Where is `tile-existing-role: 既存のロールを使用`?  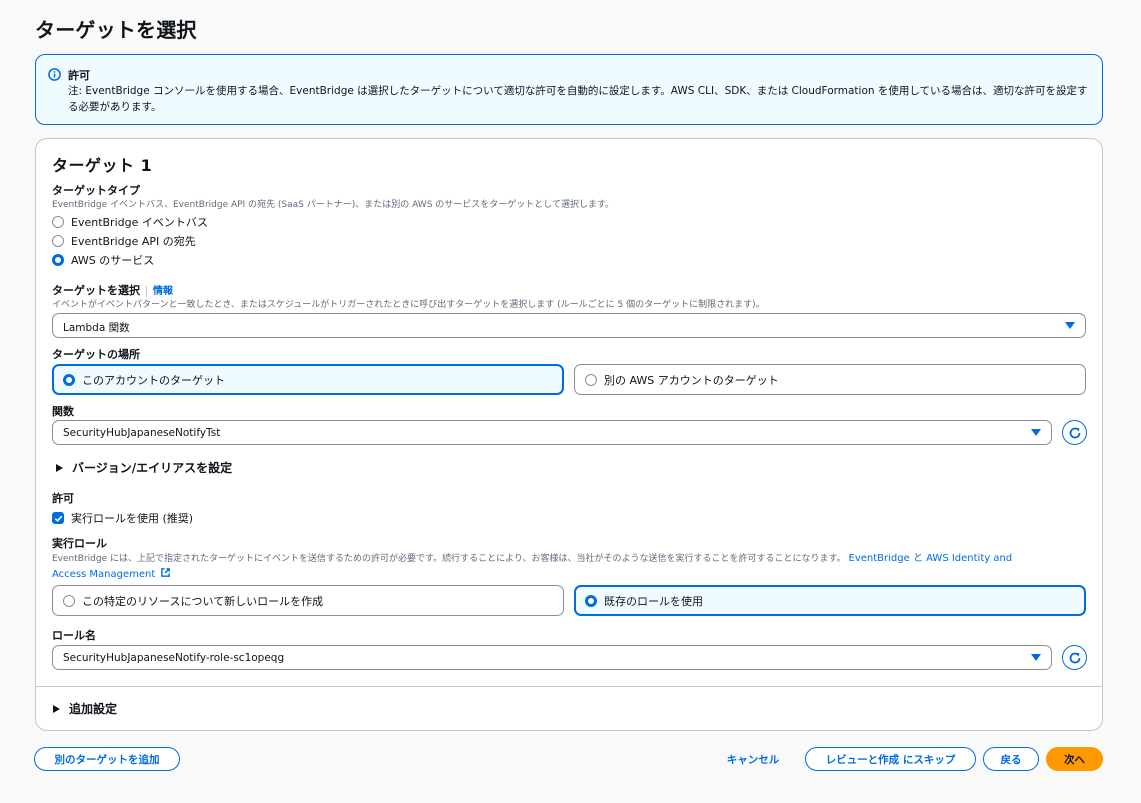
tile-existing-role: 既存のロールを使用 is located at coordinates (830, 600).